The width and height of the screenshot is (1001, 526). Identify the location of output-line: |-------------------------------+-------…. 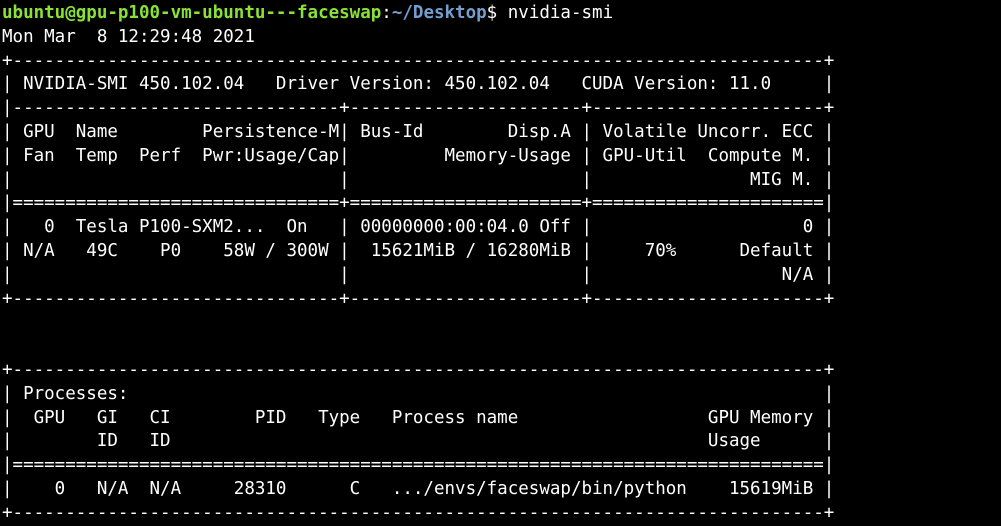
(418, 108).